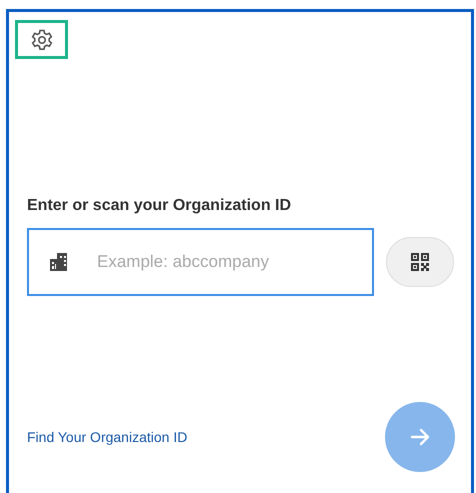 The width and height of the screenshot is (476, 493). Describe the element at coordinates (59, 262) in the screenshot. I see `building-icon` at that location.